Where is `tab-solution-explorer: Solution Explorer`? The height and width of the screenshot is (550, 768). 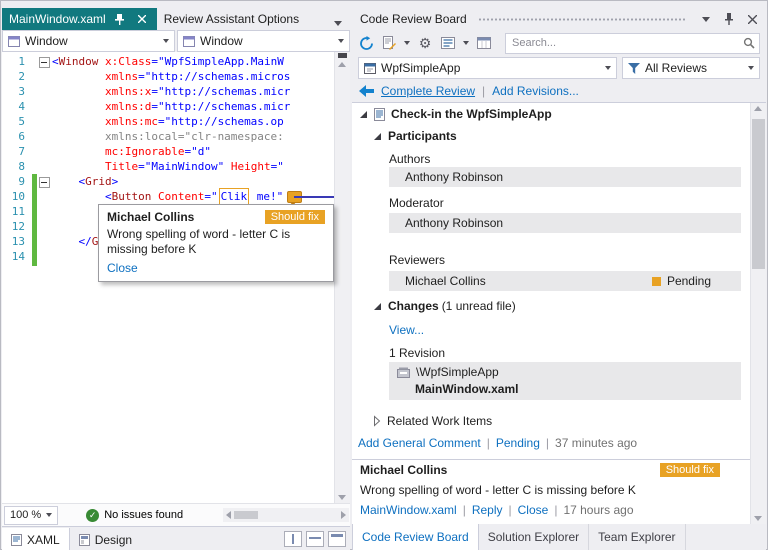 tab-solution-explorer: Solution Explorer is located at coordinates (534, 537).